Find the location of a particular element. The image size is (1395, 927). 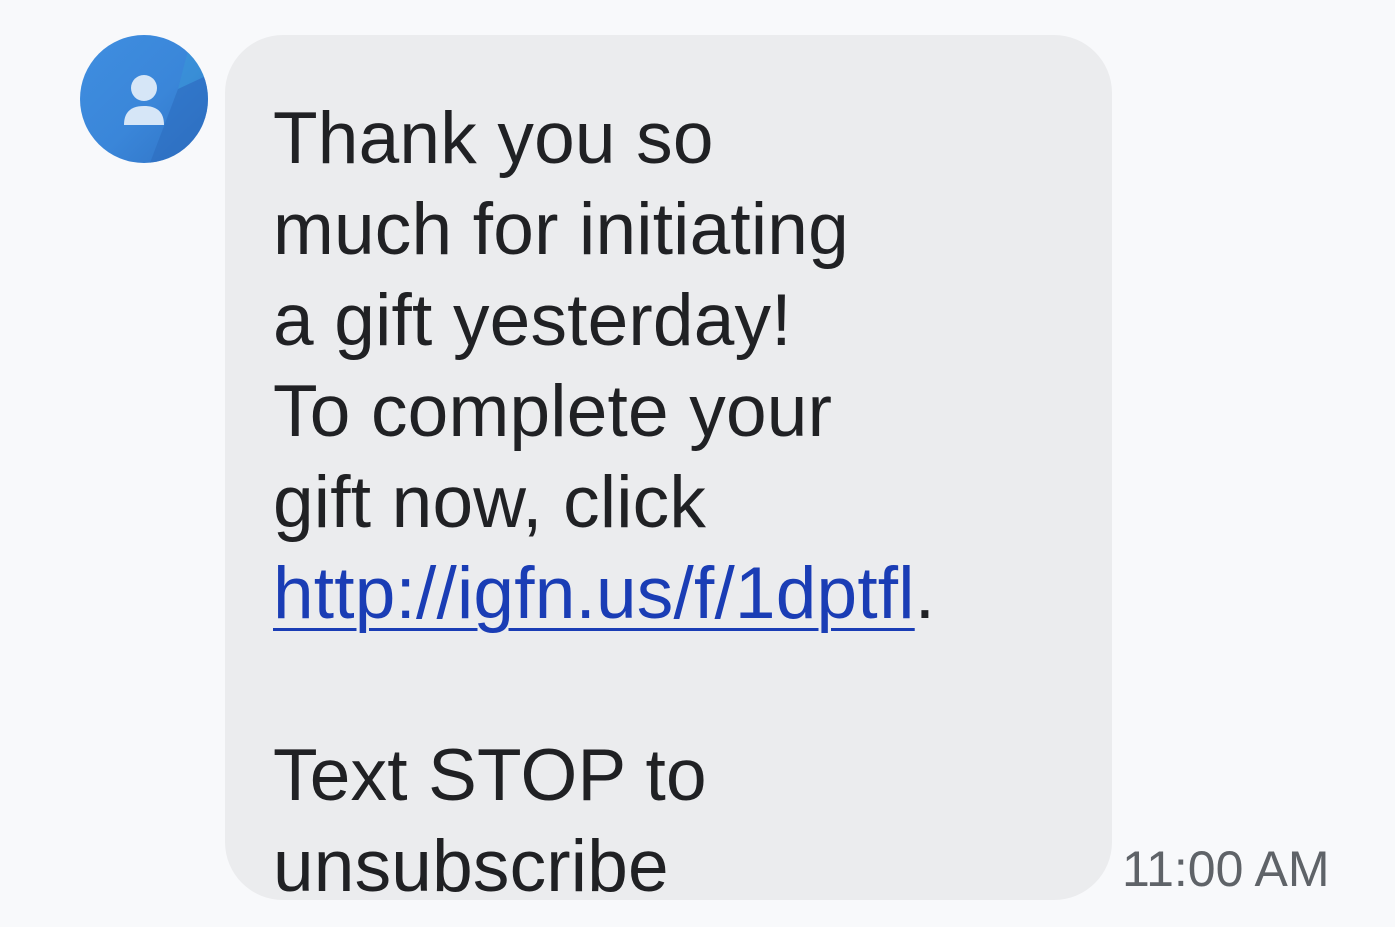

link-suffix: . is located at coordinates (925, 593).